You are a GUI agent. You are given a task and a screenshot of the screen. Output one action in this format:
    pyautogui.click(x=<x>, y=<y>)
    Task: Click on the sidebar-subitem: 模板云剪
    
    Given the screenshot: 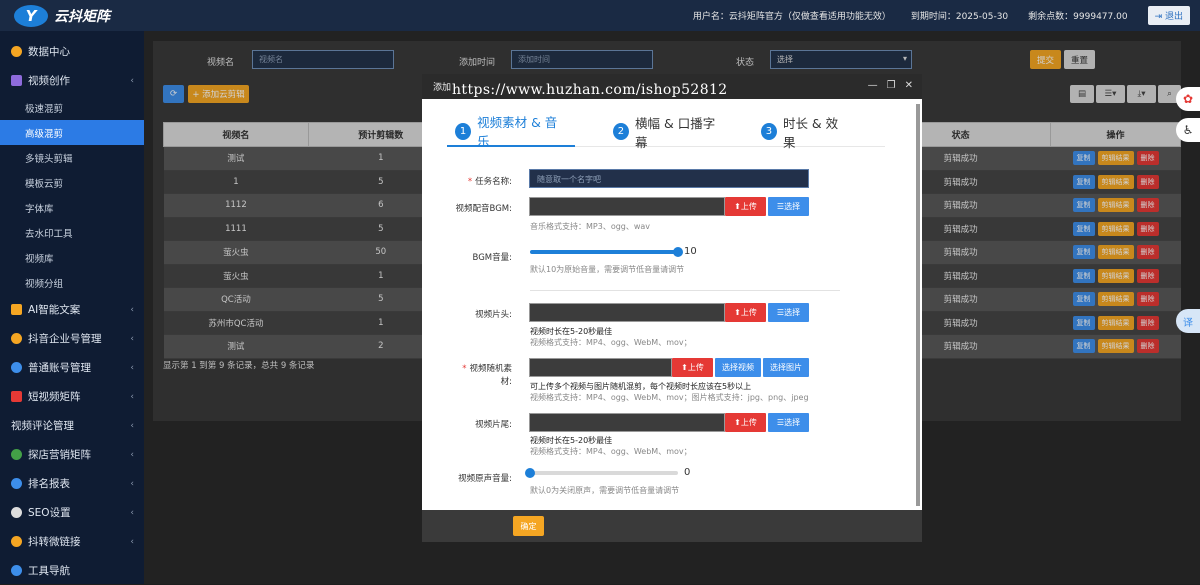 What is the action you would take?
    pyautogui.click(x=72, y=182)
    